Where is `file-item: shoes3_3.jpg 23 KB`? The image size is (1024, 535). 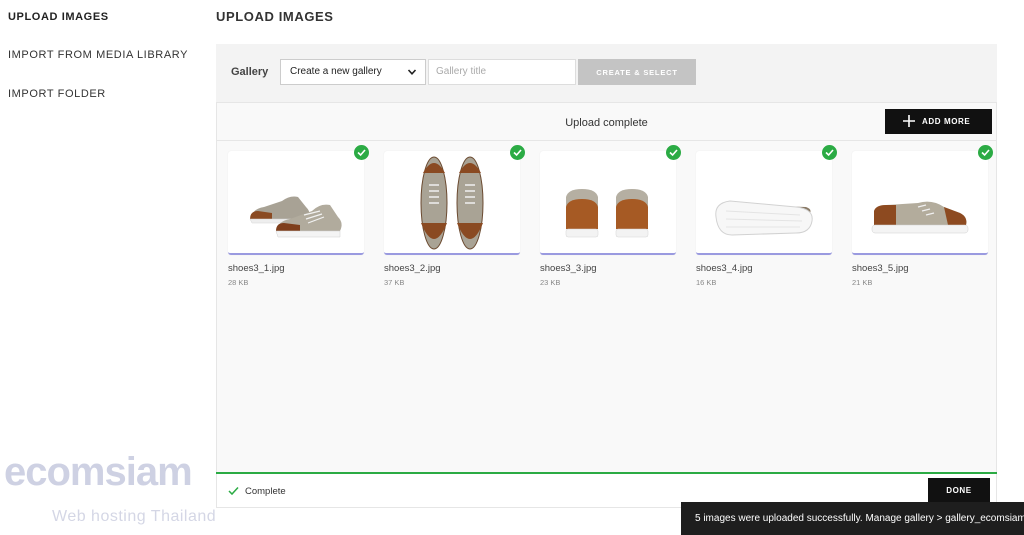 file-item: shoes3_3.jpg 23 KB is located at coordinates (610, 216).